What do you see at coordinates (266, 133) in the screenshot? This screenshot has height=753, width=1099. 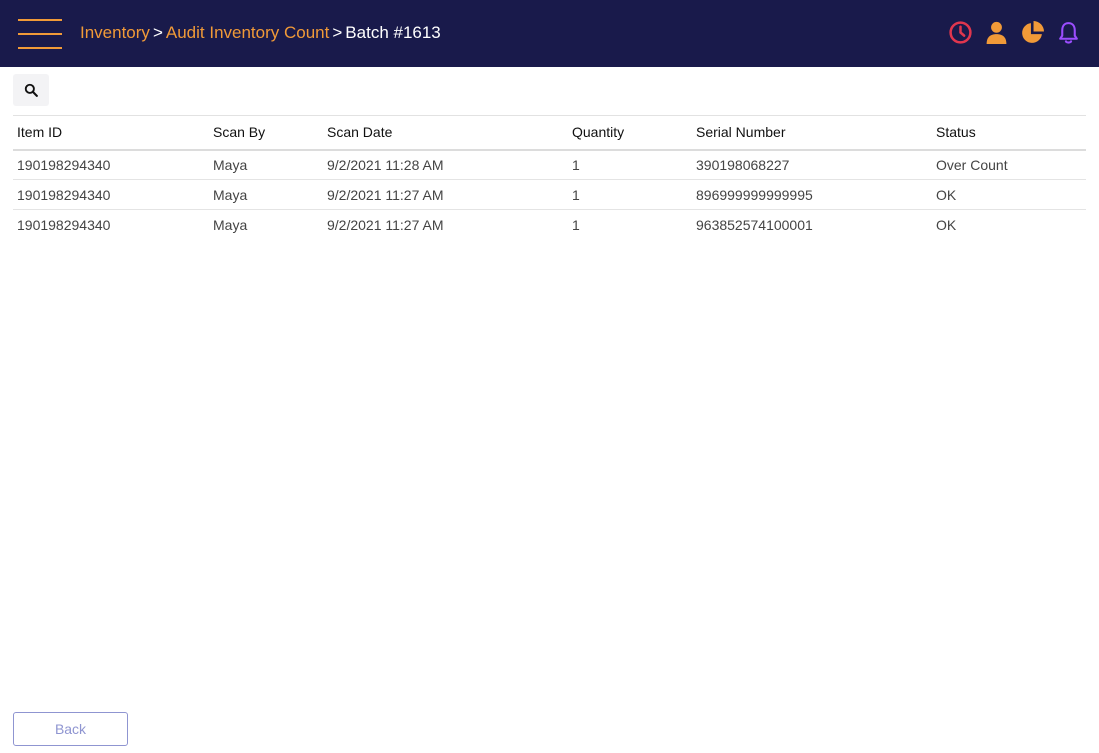 I see `column-header-scan-by: Scan By` at bounding box center [266, 133].